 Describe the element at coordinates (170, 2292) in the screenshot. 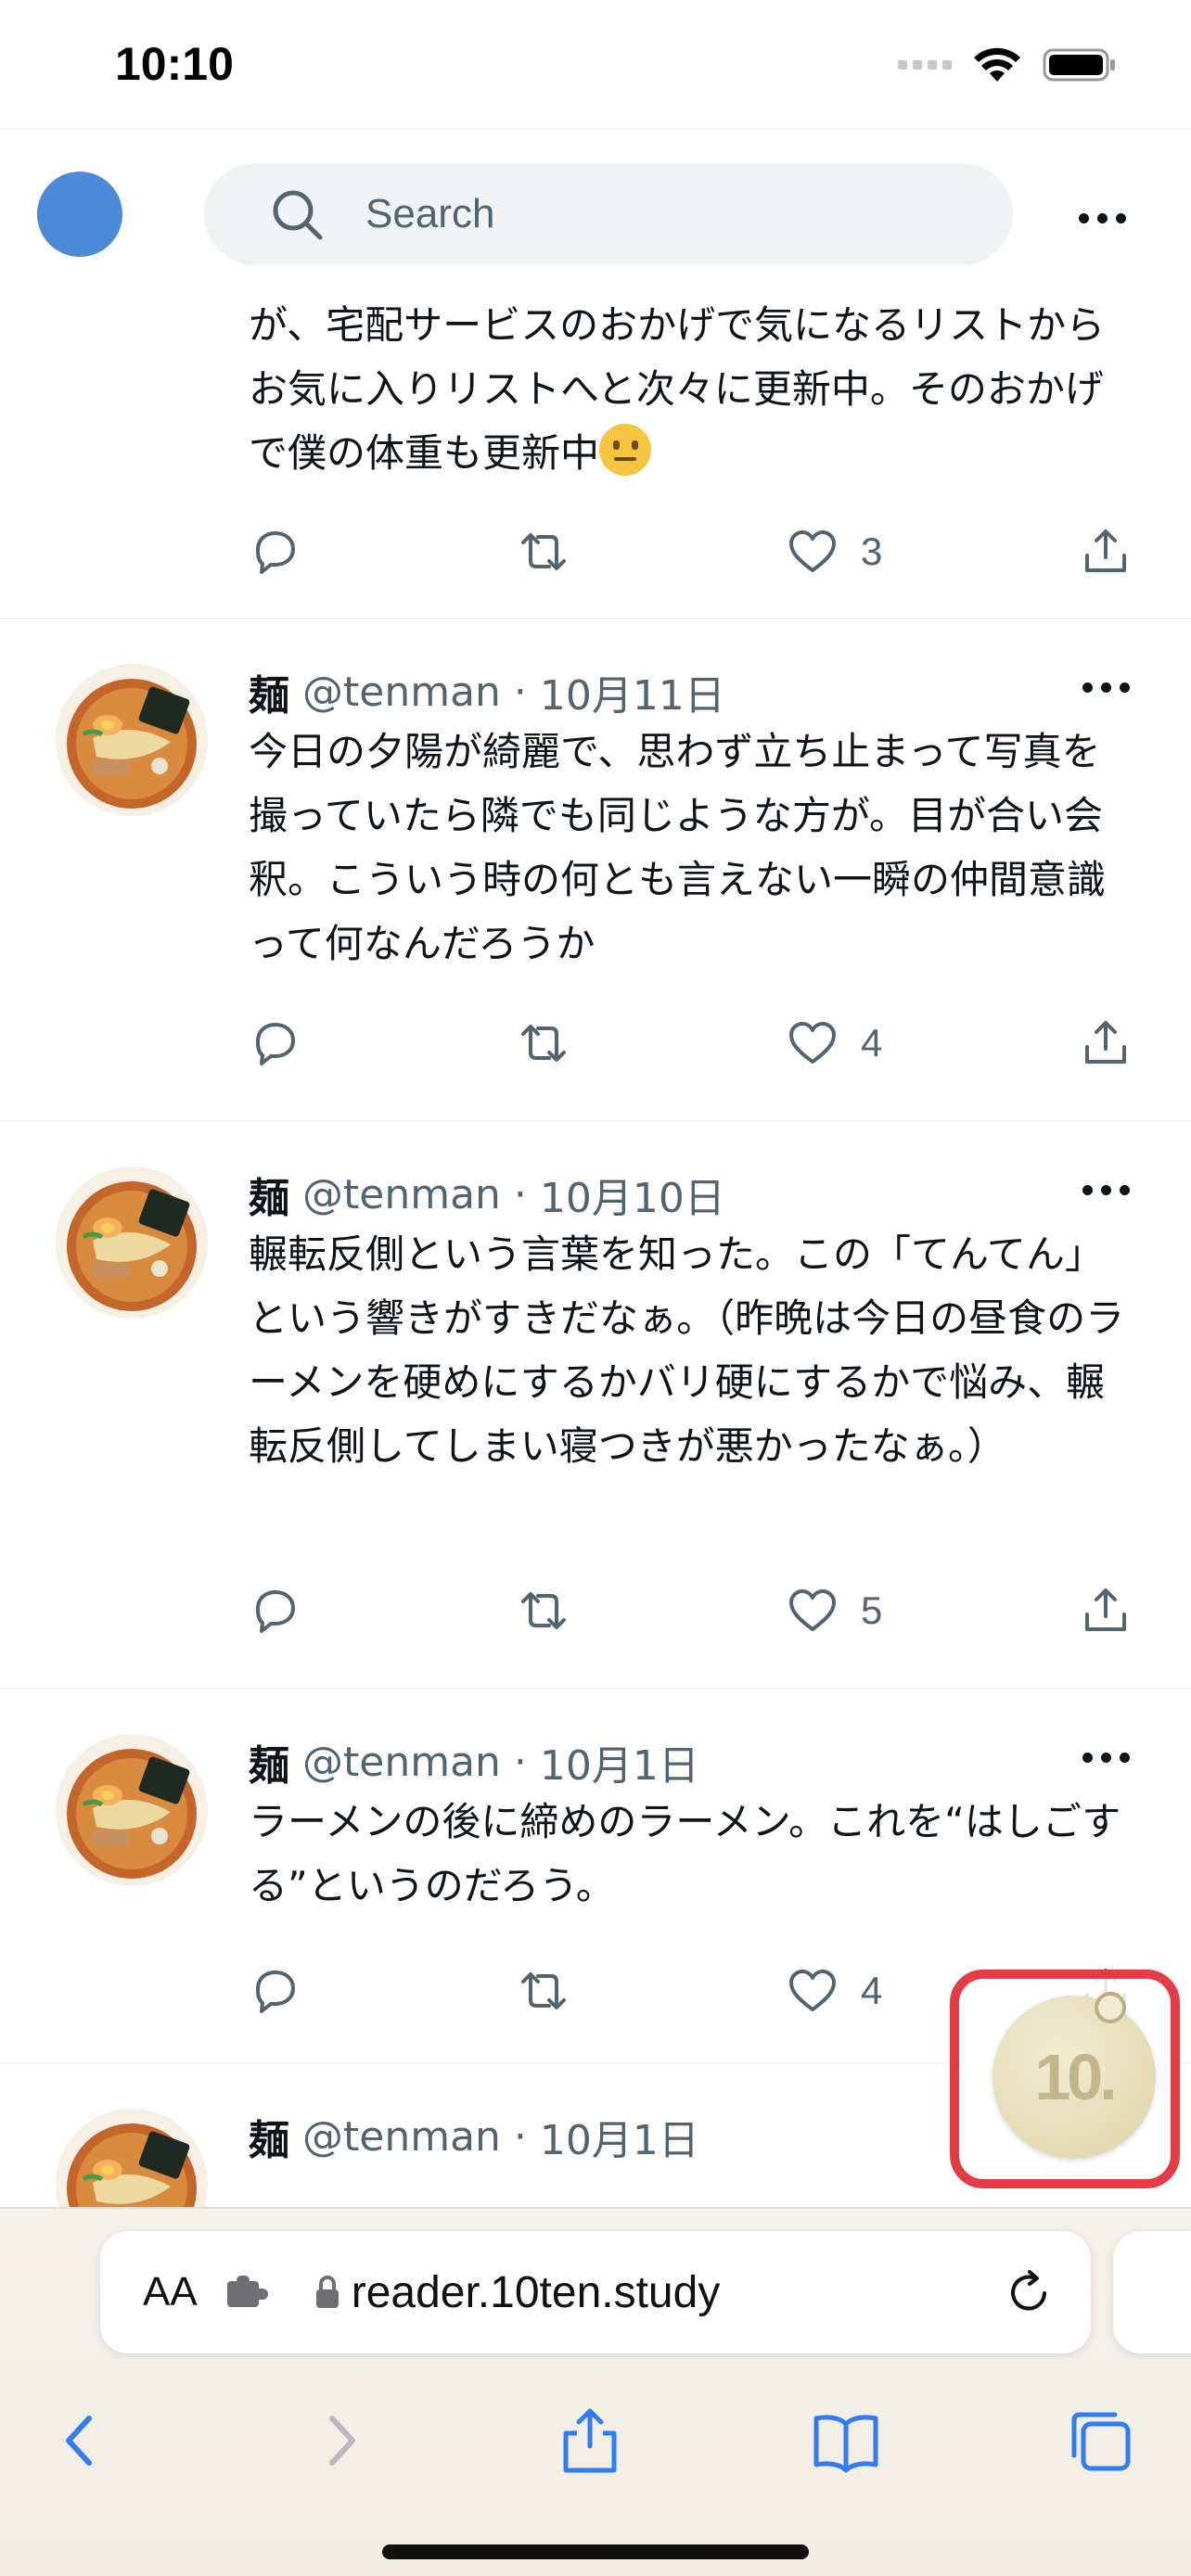

I see `text-size-button: AA` at that location.